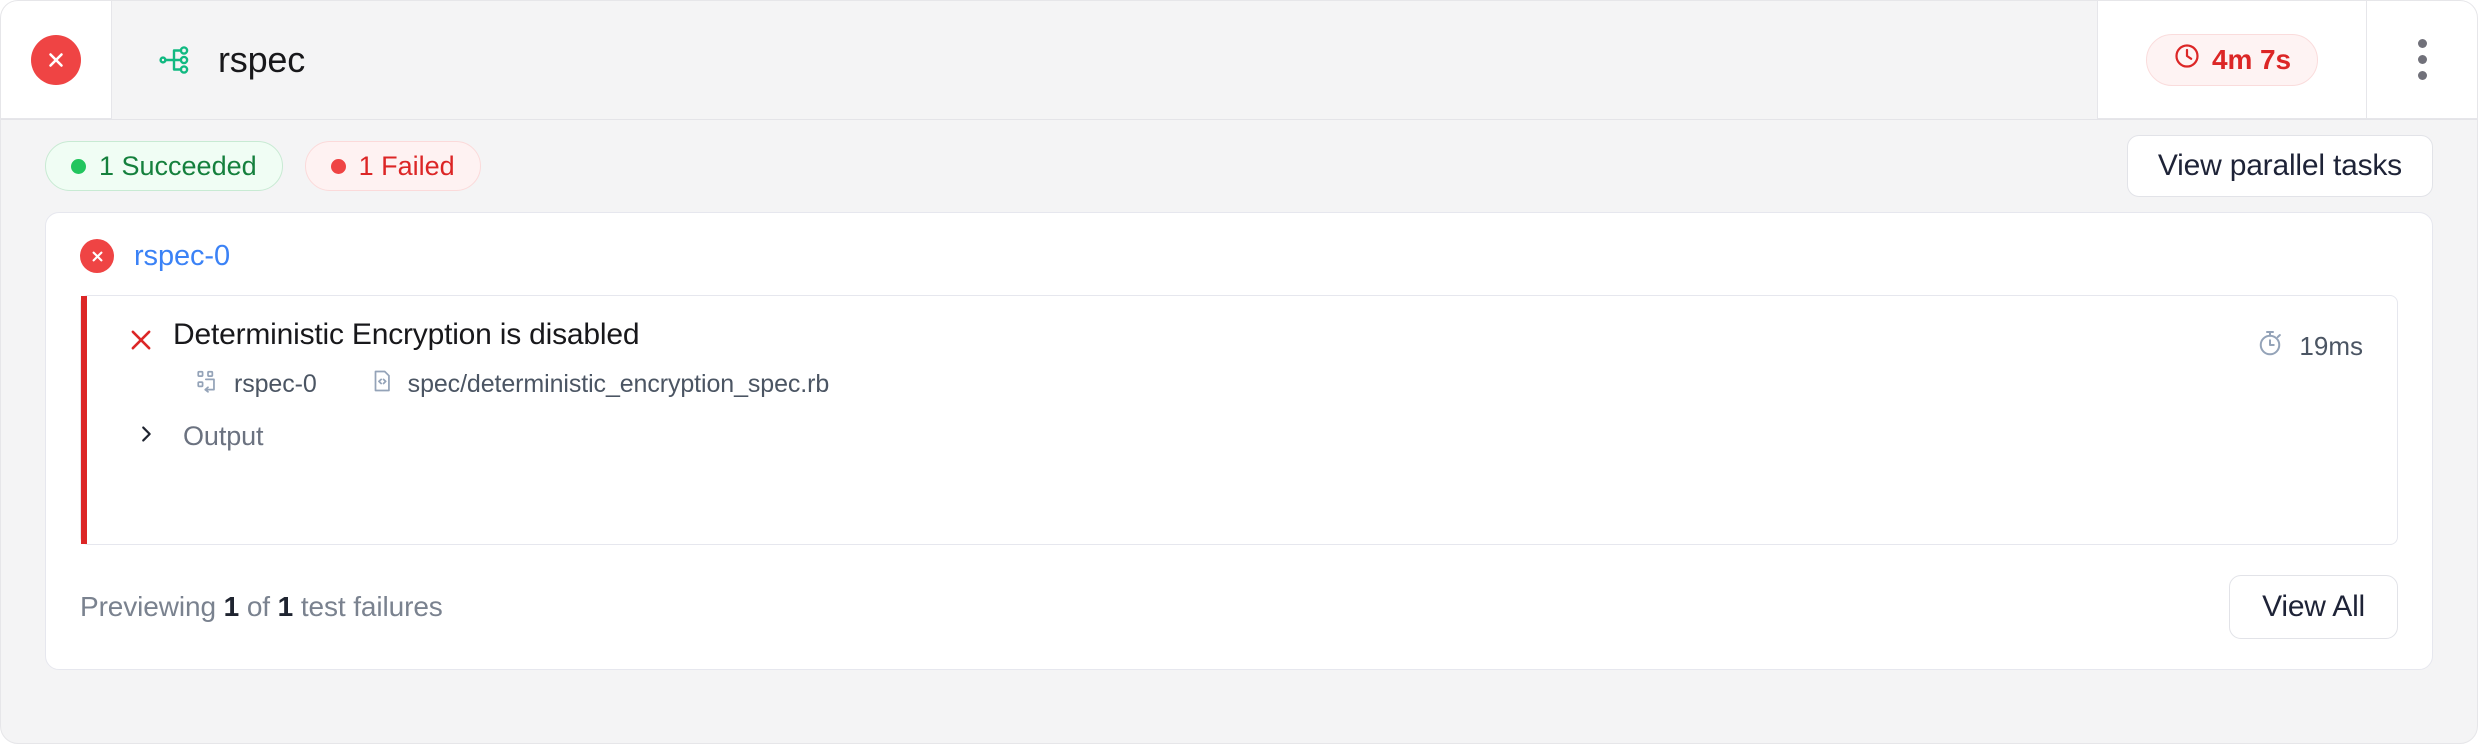 The height and width of the screenshot is (744, 2478). Describe the element at coordinates (371, 606) in the screenshot. I see `preview-suffix: test failures` at that location.